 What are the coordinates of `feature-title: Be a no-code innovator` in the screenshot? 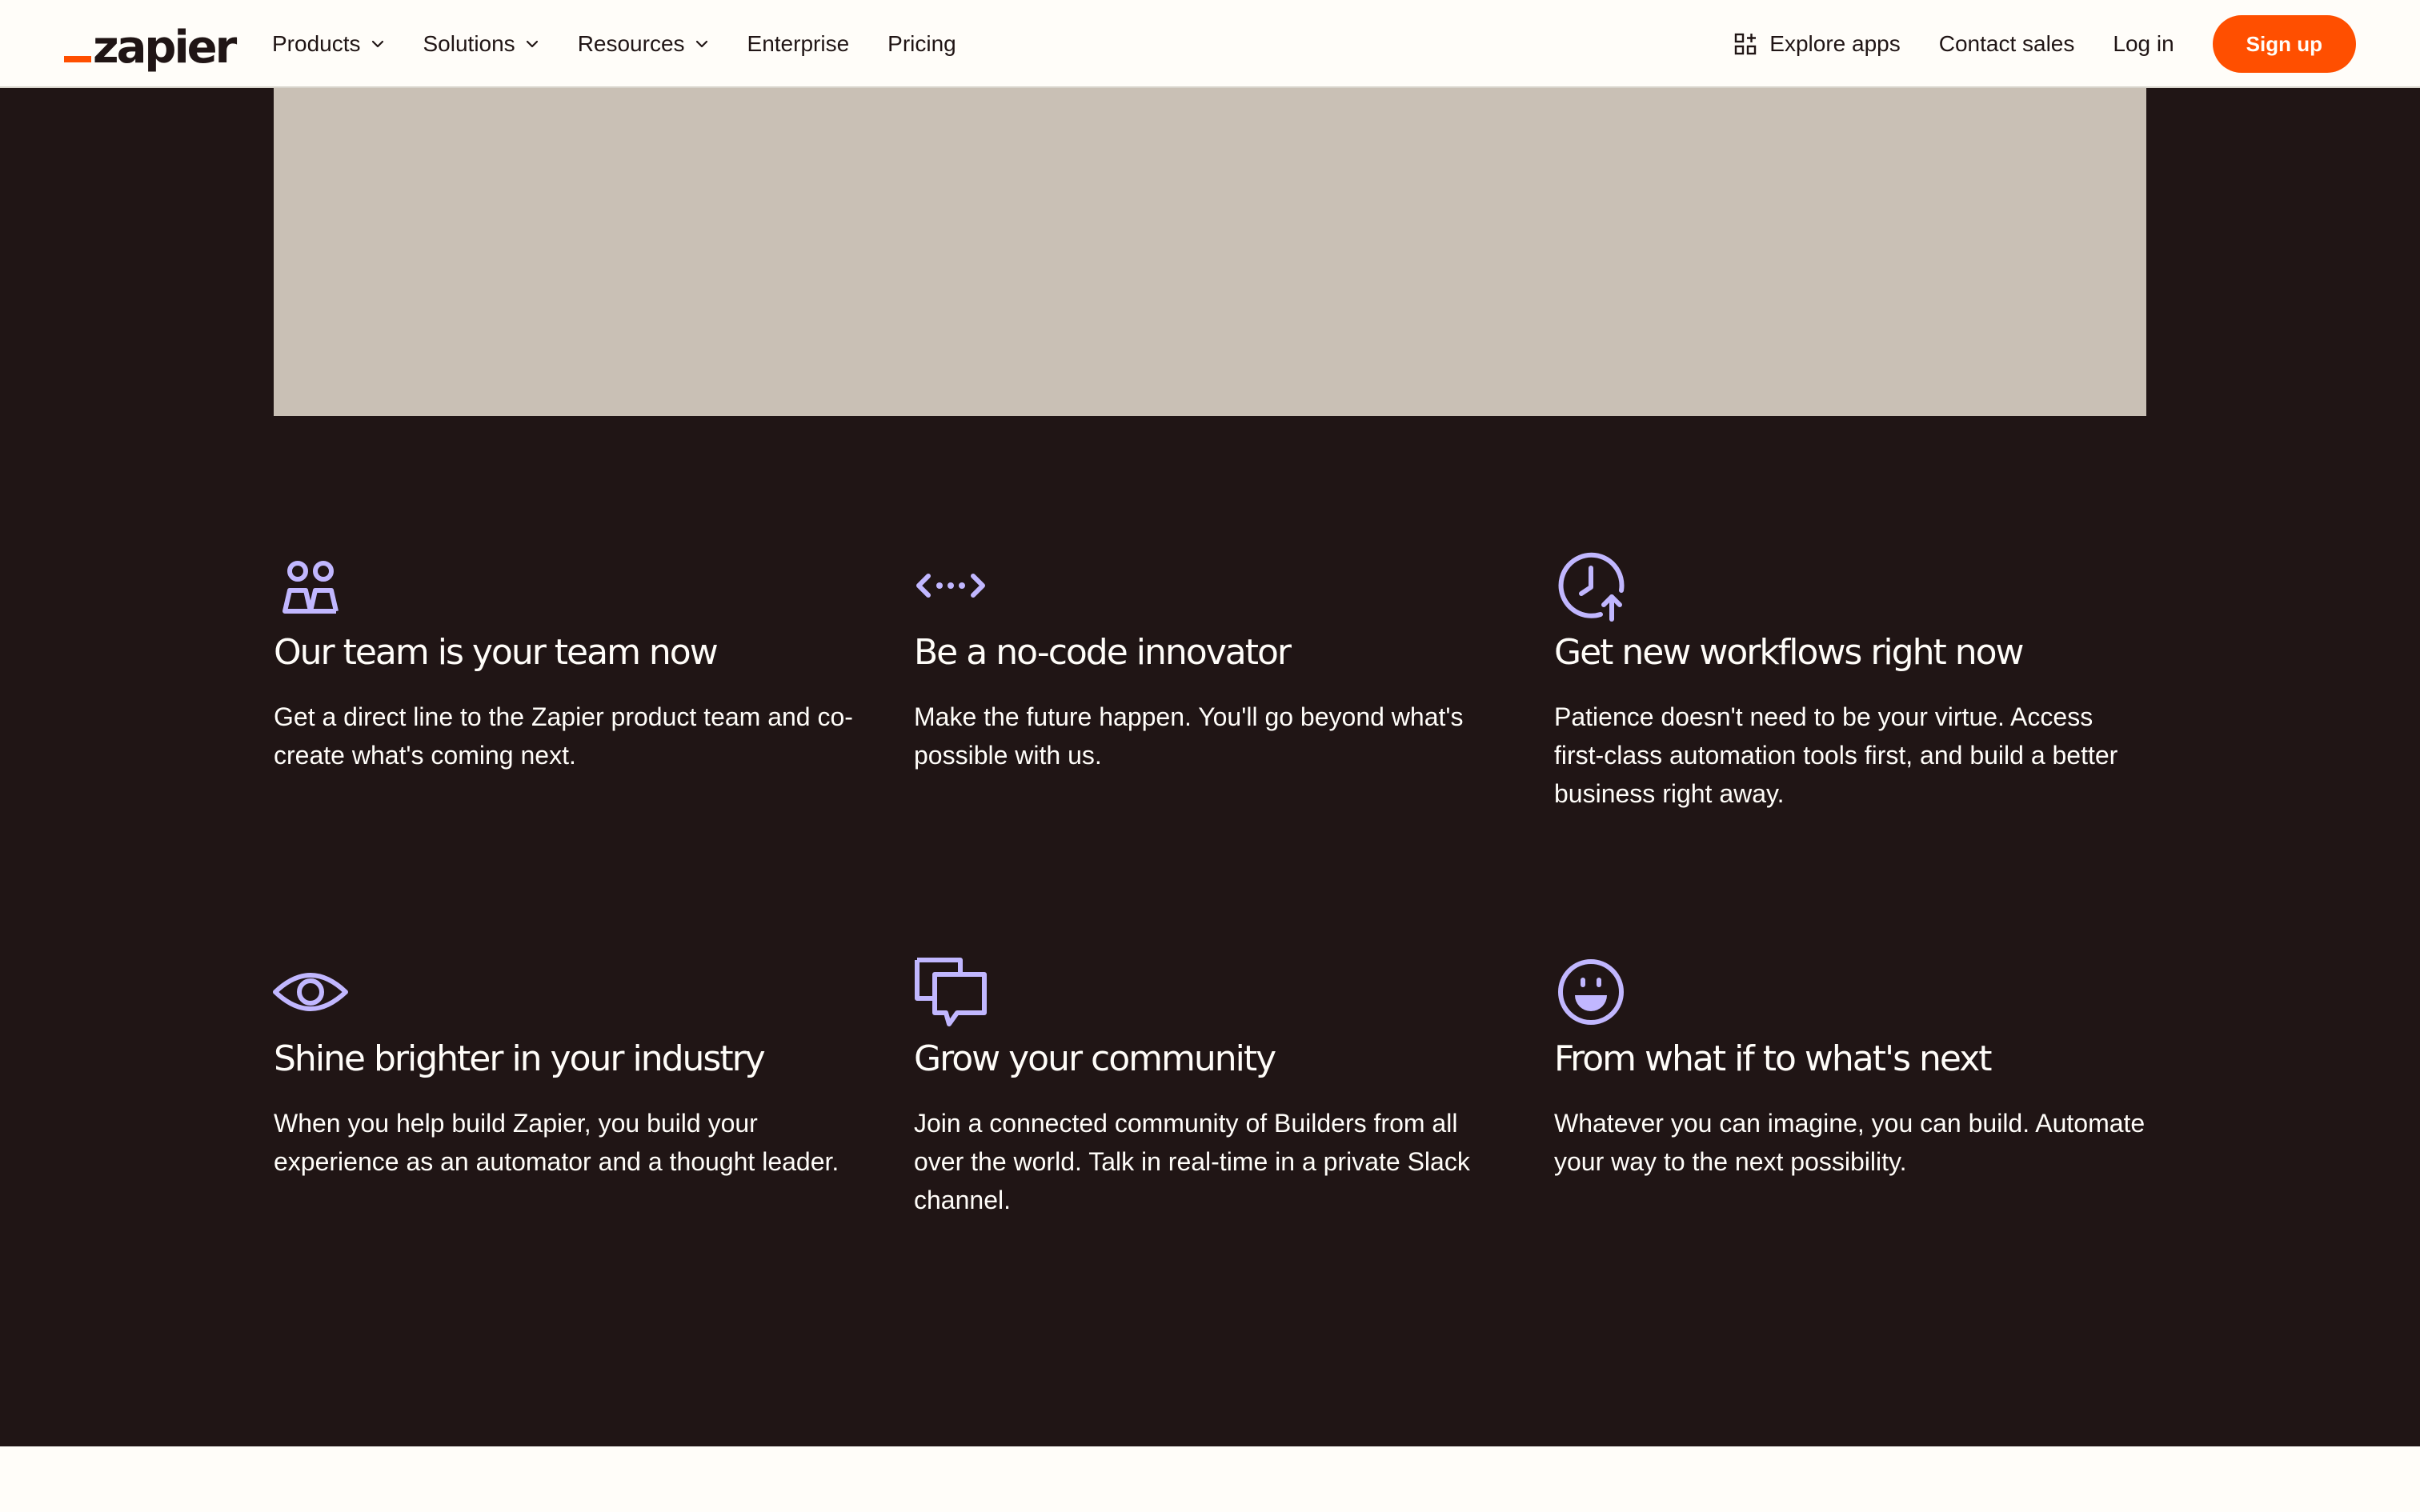 It's located at (1103, 652).